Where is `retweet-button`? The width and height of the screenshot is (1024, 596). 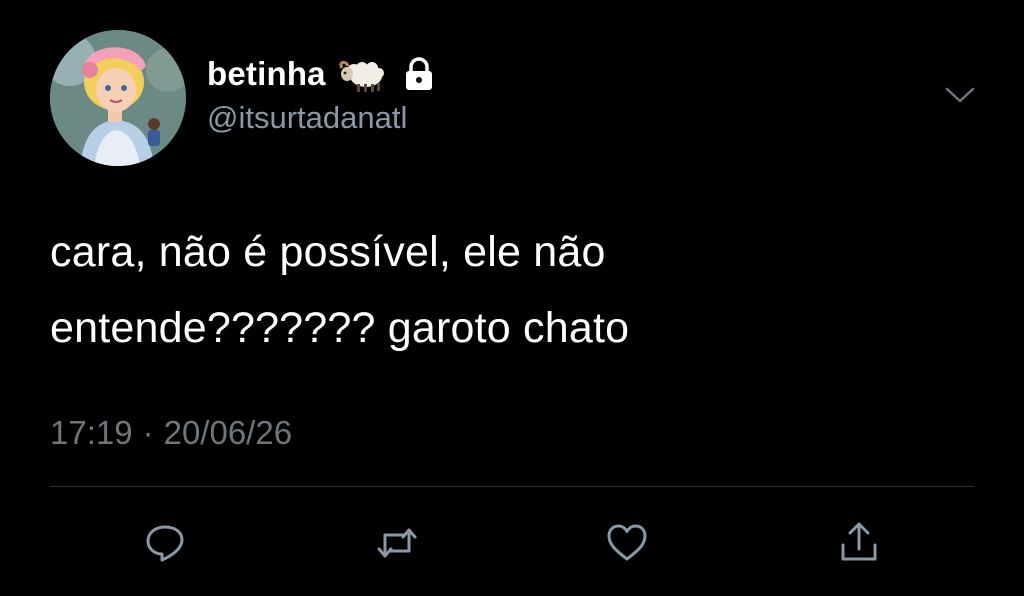 retweet-button is located at coordinates (397, 543).